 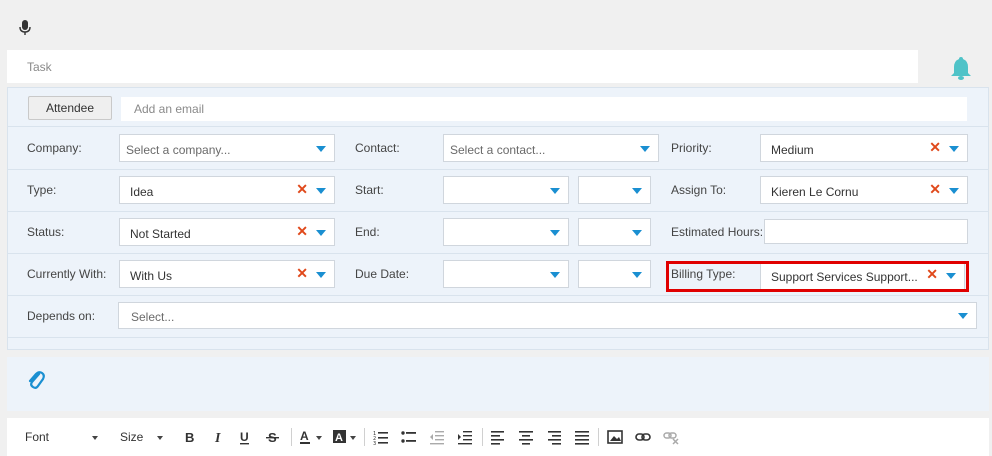 What do you see at coordinates (506, 190) in the screenshot?
I see `start-date-select` at bounding box center [506, 190].